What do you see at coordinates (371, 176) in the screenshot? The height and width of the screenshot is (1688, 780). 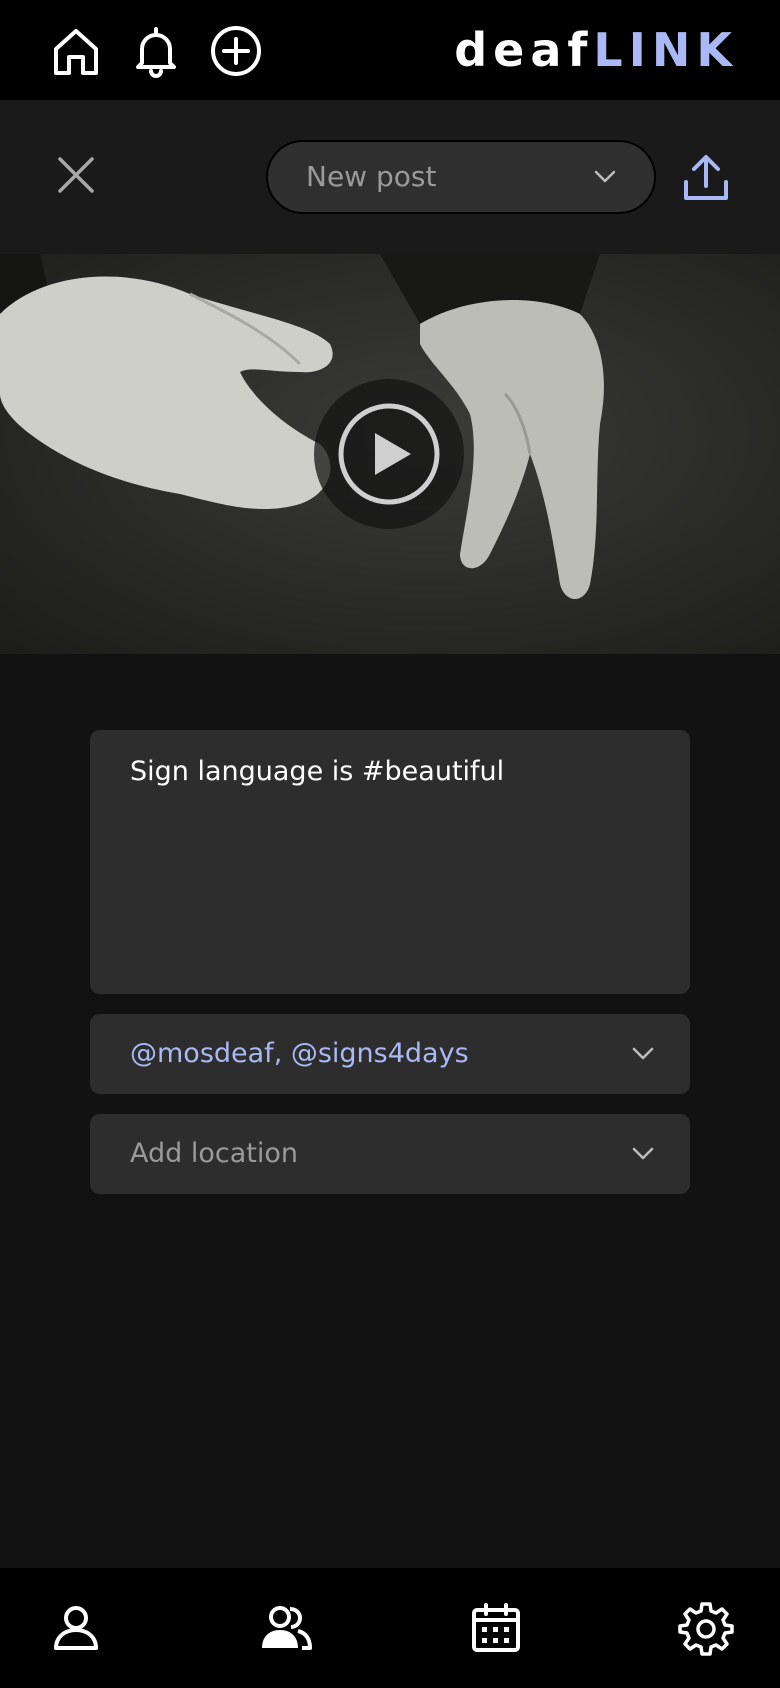 I see `post-type-label: New post` at bounding box center [371, 176].